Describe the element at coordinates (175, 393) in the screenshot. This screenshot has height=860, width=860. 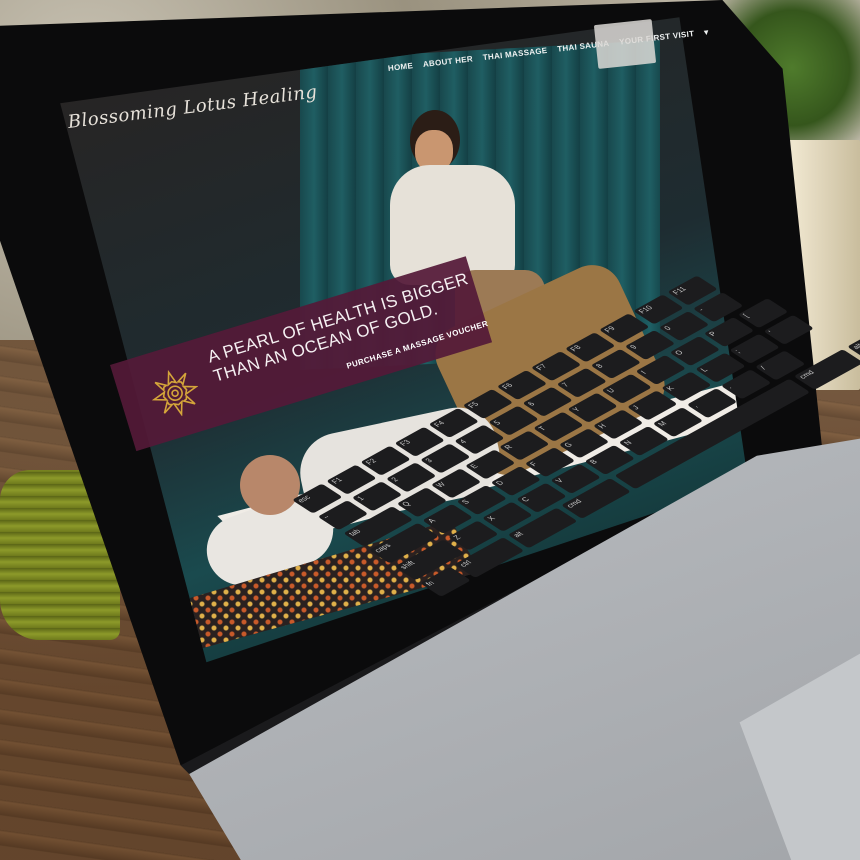
I see `lotus-icon` at that location.